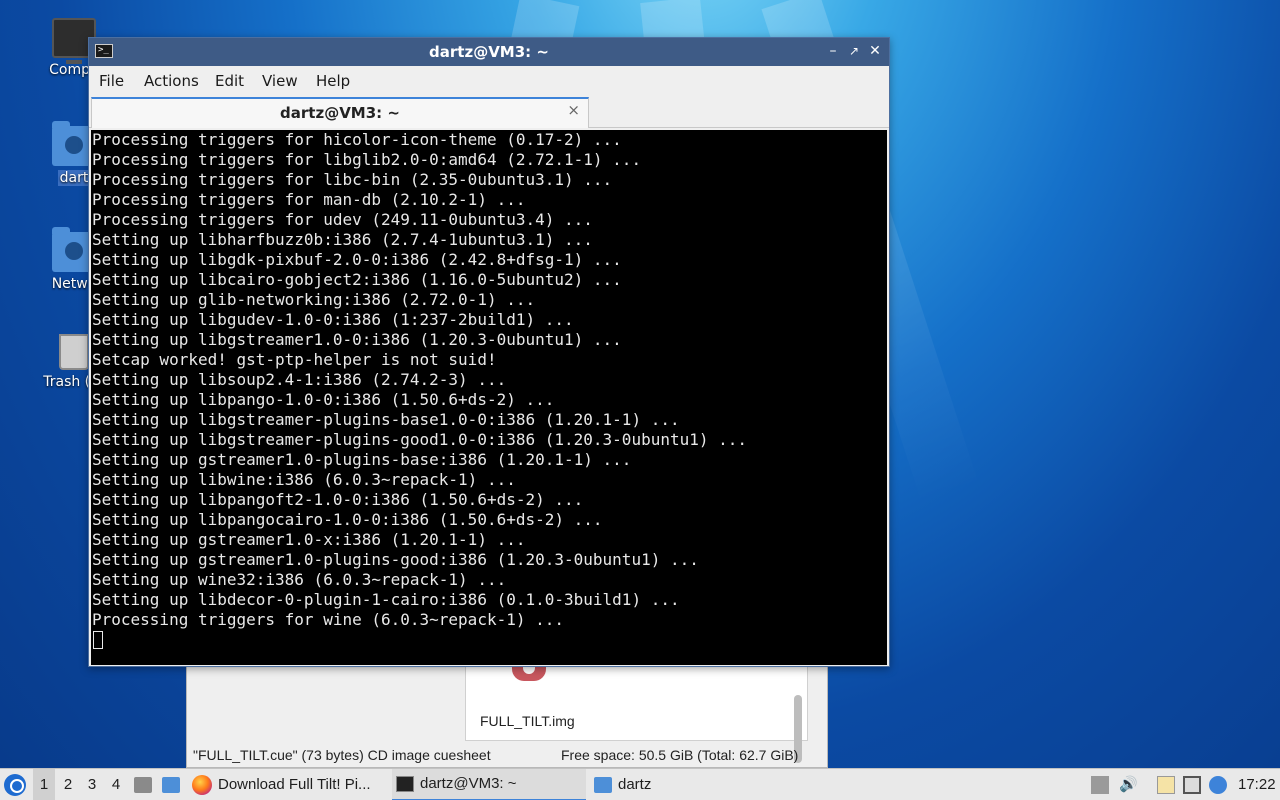 This screenshot has height=800, width=1280. What do you see at coordinates (854, 51) in the screenshot?
I see `maximize-button: ↗` at bounding box center [854, 51].